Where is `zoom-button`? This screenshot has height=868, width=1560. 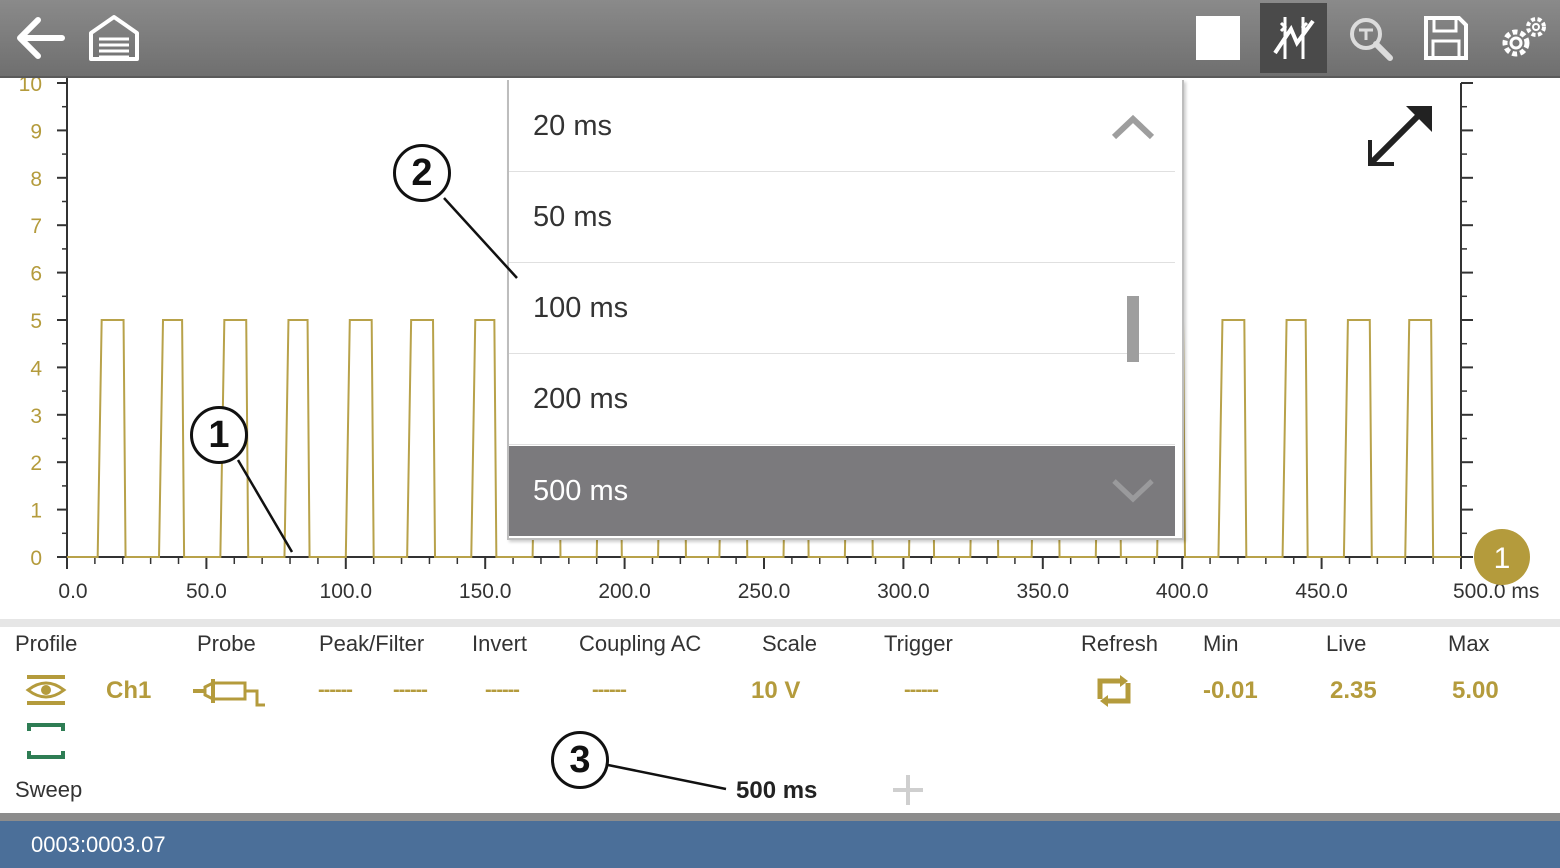
zoom-button is located at coordinates (1370, 38).